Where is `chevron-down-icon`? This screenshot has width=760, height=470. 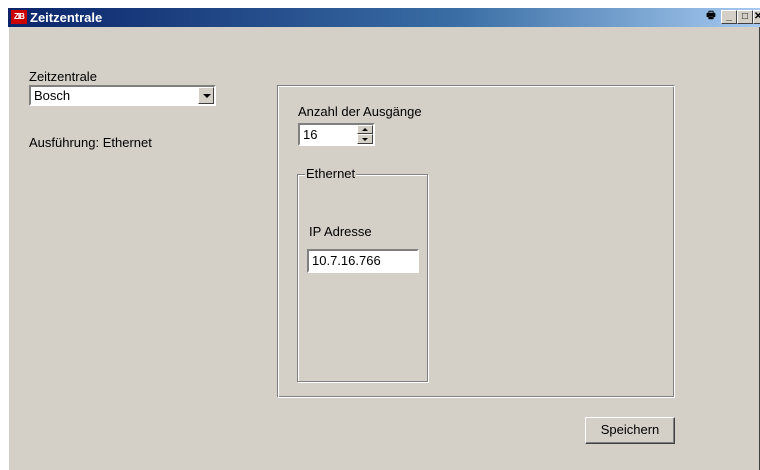 chevron-down-icon is located at coordinates (207, 96).